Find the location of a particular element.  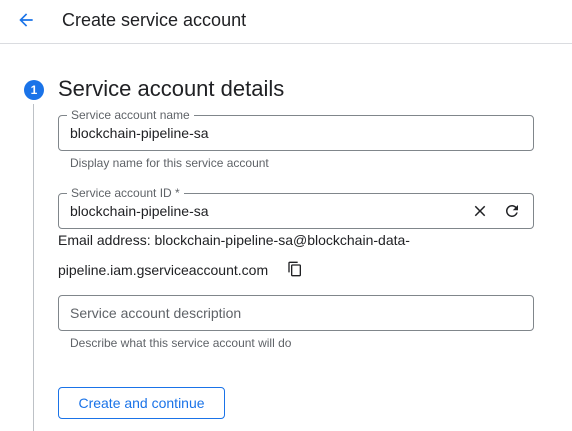

service-account-name-label: Service account name is located at coordinates (130, 115).